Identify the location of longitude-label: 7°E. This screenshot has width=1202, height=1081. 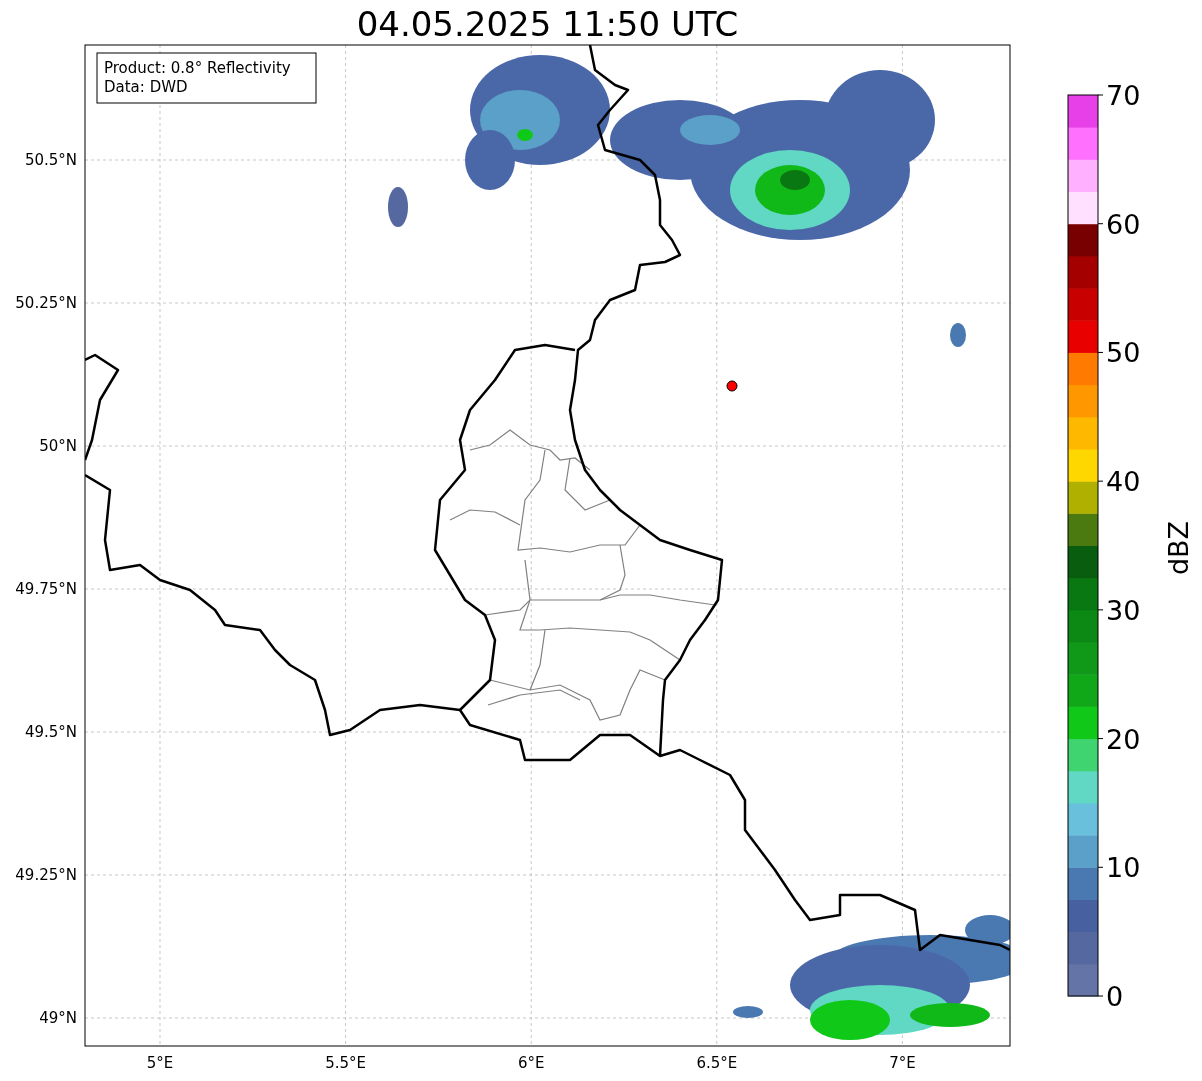
(902, 1063).